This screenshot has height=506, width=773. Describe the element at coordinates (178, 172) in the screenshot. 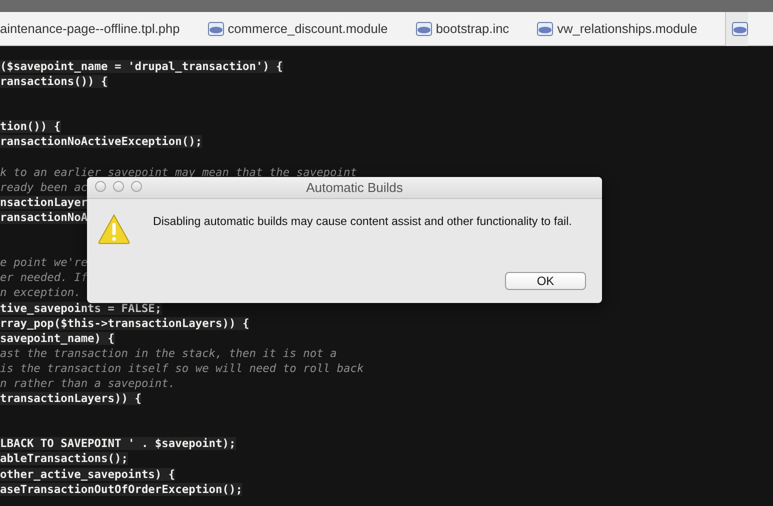

I see `code-comment: k to an earlier savepoint may mean that the savepoint` at that location.